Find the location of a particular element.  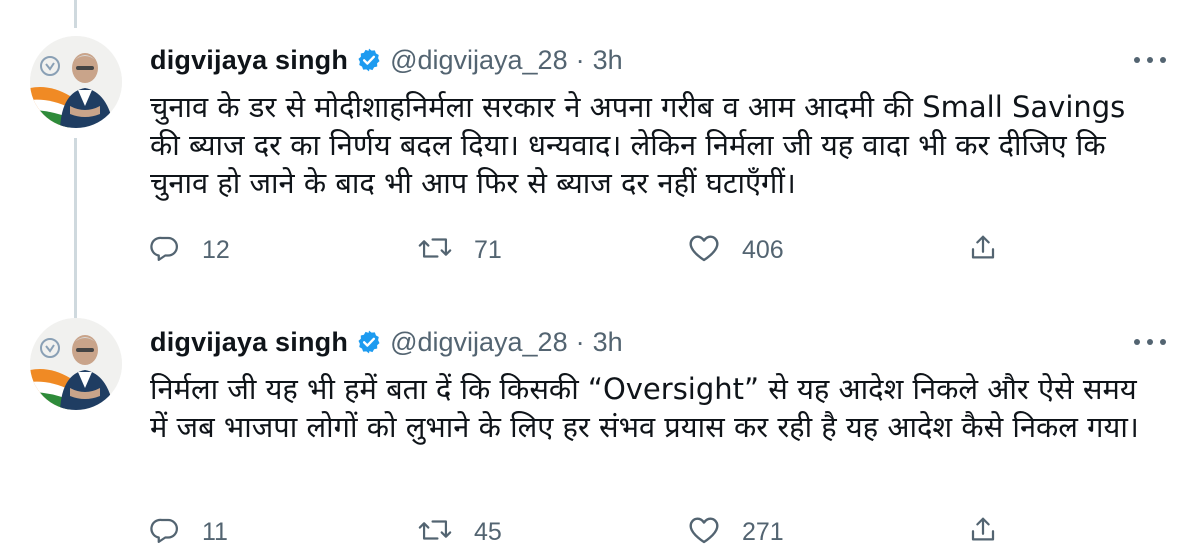

retweet-count: 45 is located at coordinates (488, 531).